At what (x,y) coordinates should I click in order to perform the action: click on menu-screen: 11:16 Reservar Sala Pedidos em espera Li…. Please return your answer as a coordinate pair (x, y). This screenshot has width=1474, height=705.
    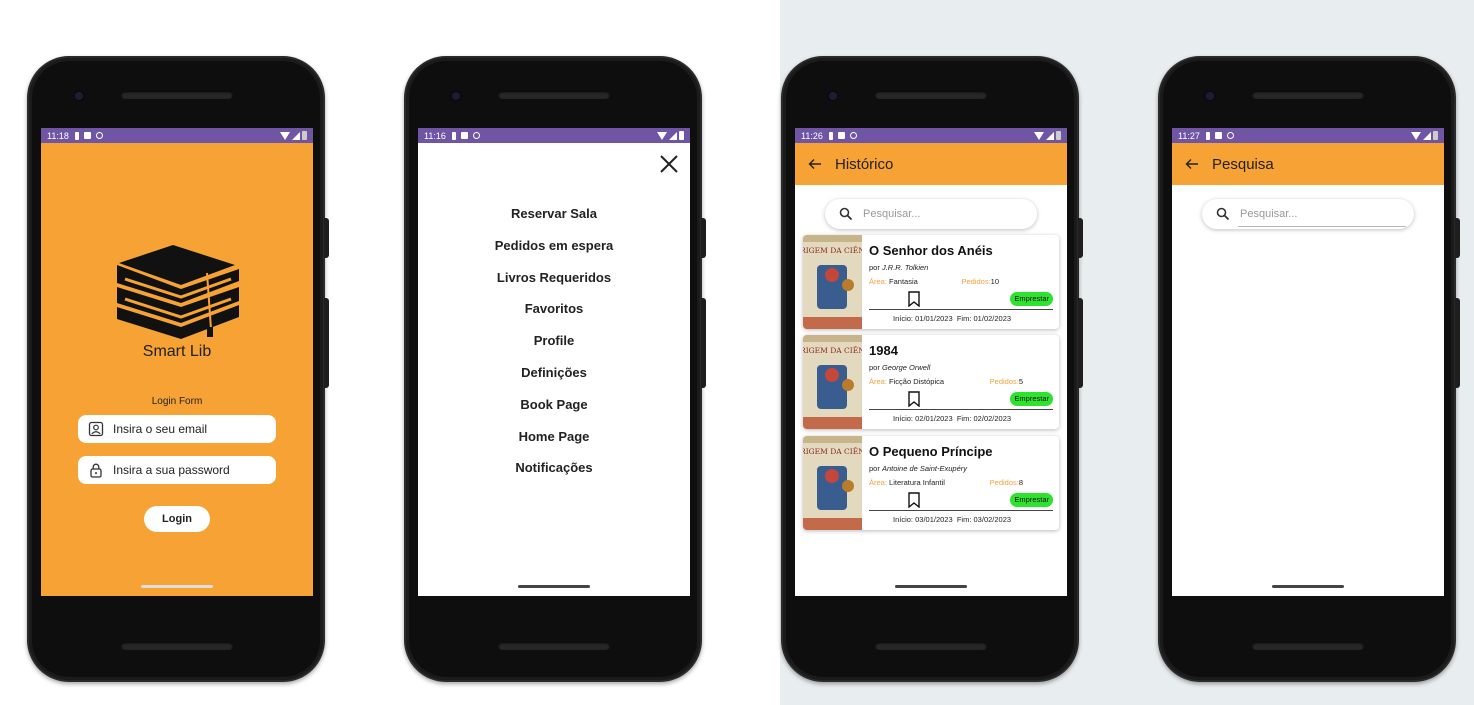
    Looking at the image, I should click on (554, 362).